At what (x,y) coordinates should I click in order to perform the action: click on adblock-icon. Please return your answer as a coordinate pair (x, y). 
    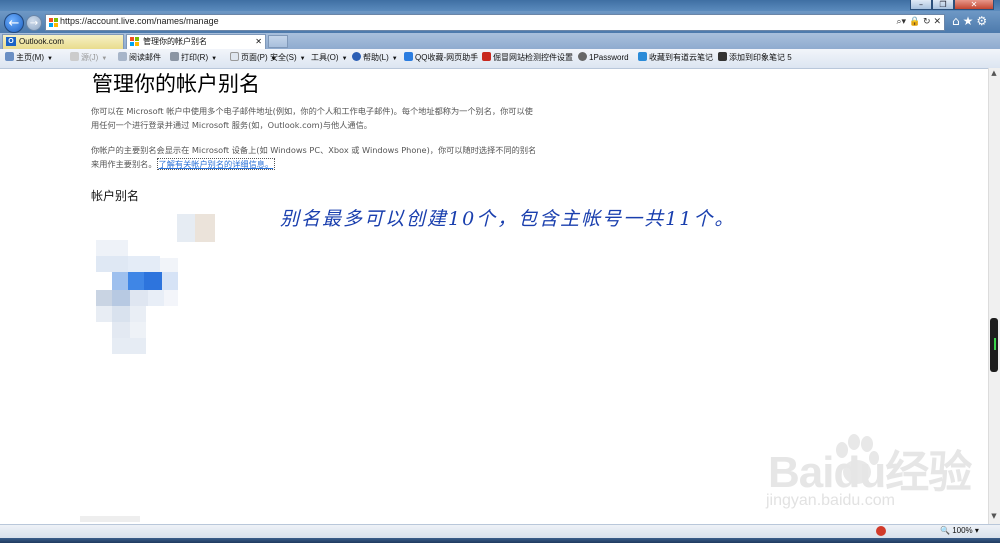
    Looking at the image, I should click on (881, 531).